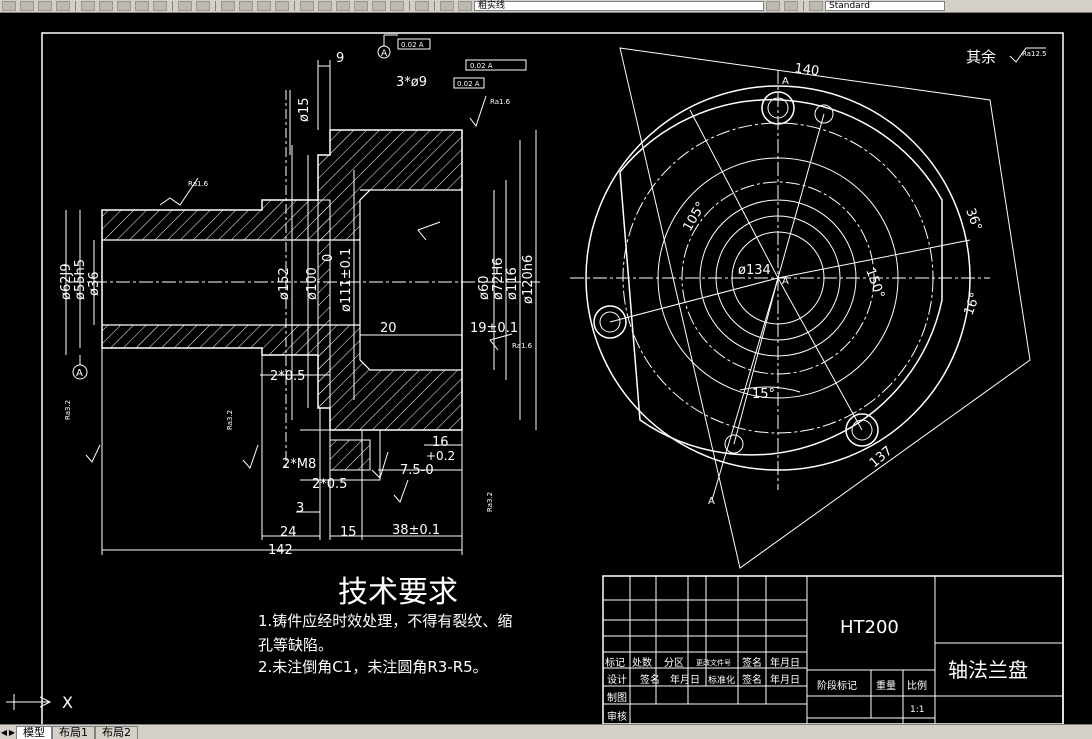 This screenshot has height=739, width=1092. What do you see at coordinates (410, 280) in the screenshot?
I see `inner-recess` at bounding box center [410, 280].